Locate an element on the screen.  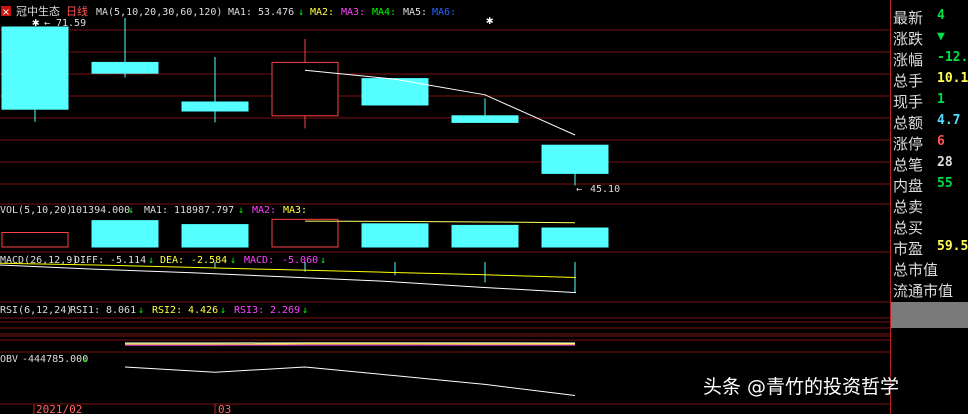
vol-ma1-value: 118987.797 is located at coordinates (204, 210).